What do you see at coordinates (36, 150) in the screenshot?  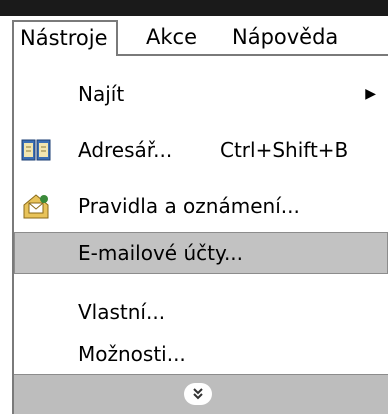 I see `address-book-icon` at bounding box center [36, 150].